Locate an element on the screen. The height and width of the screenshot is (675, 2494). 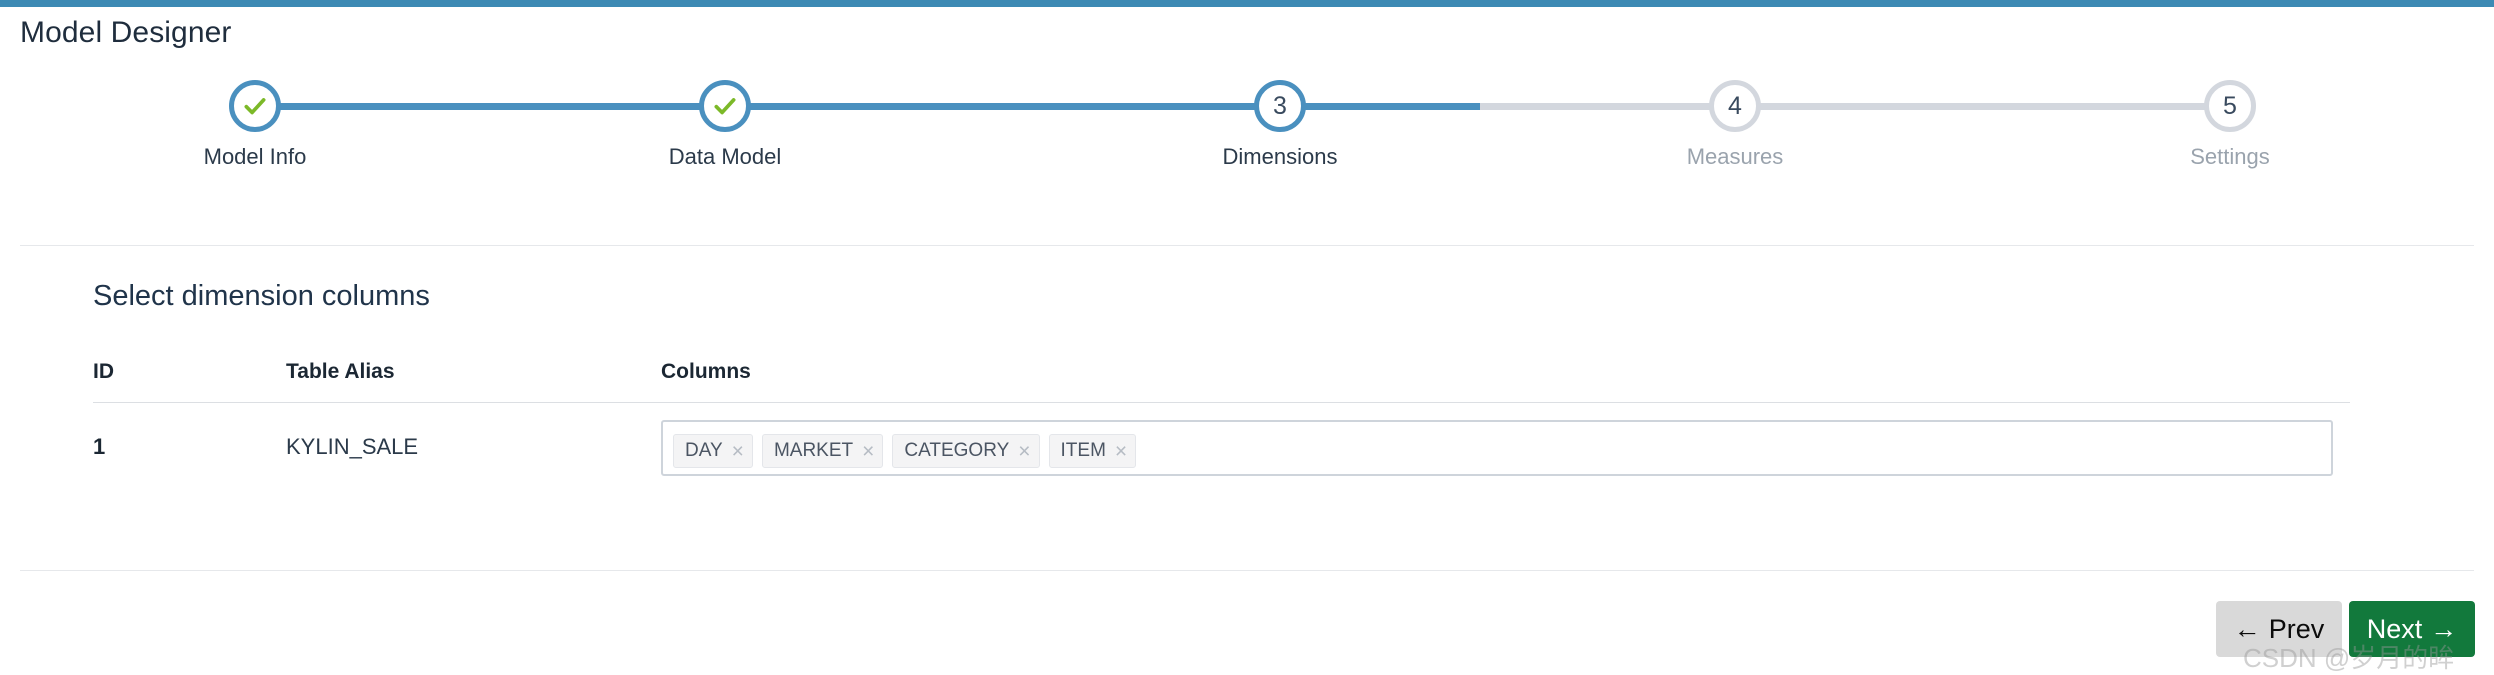
stepper-step-4-number: 4 is located at coordinates (1735, 105).